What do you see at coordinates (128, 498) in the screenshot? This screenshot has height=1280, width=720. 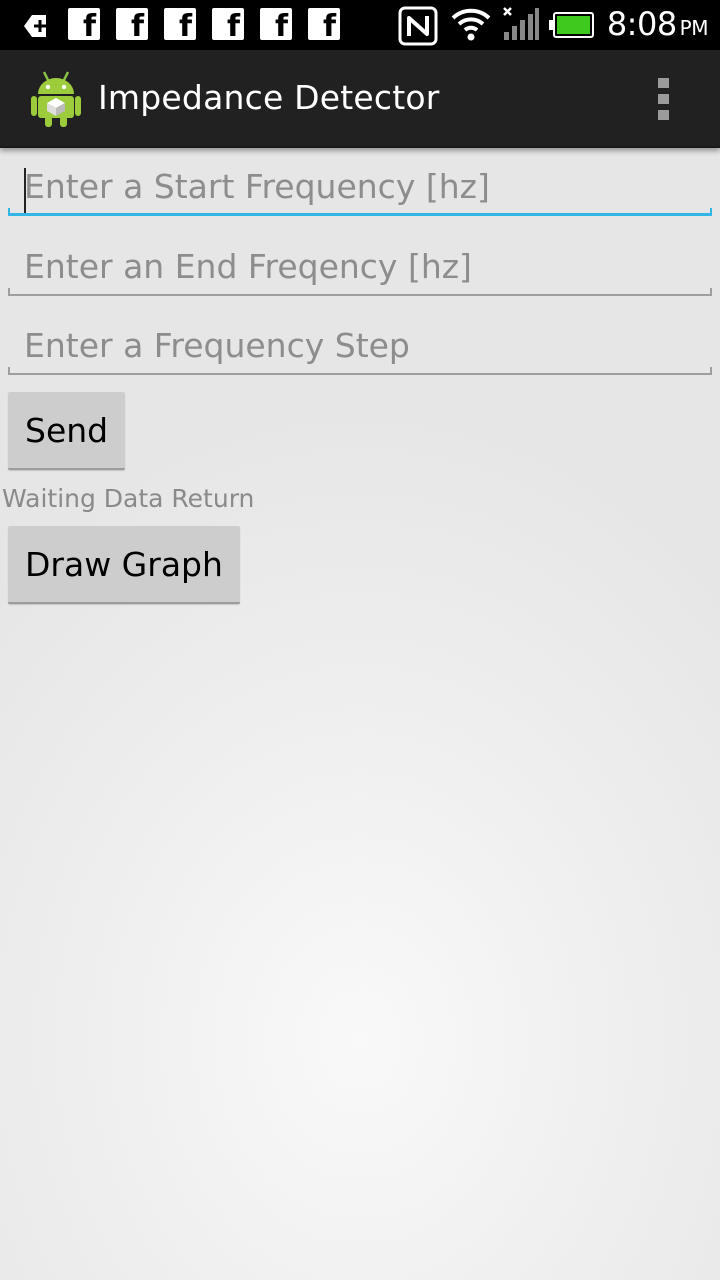 I see `status-text: Waiting Data Return` at bounding box center [128, 498].